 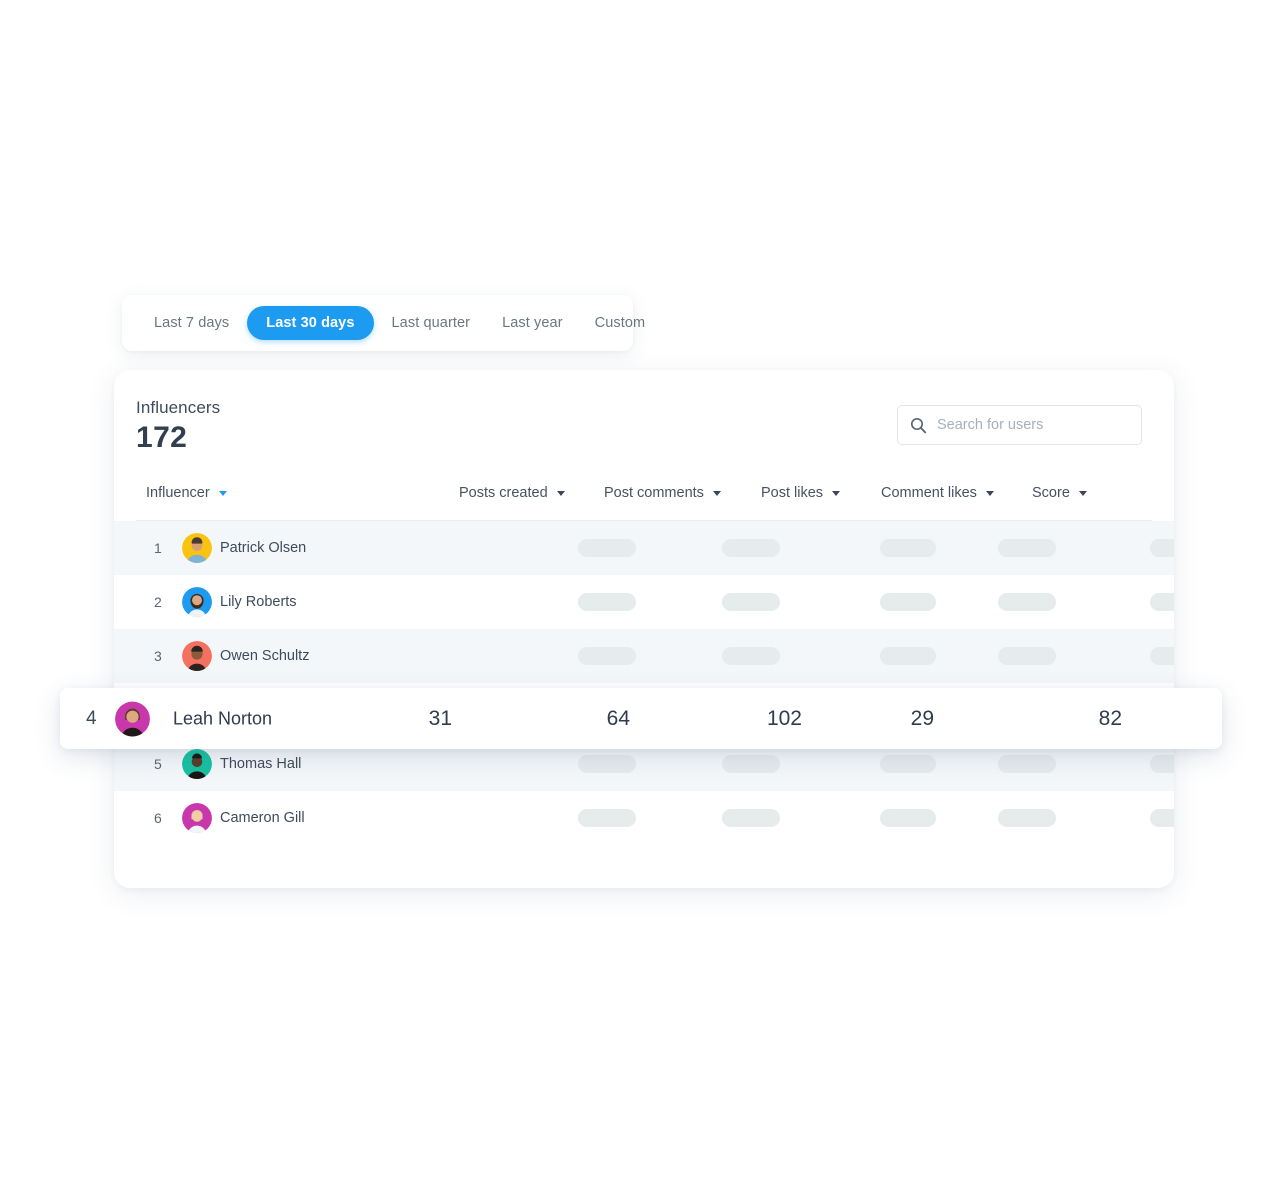 I want to click on highlighted-table-row: 4 Leah Norton 31 64 102 29 82, so click(x=641, y=718).